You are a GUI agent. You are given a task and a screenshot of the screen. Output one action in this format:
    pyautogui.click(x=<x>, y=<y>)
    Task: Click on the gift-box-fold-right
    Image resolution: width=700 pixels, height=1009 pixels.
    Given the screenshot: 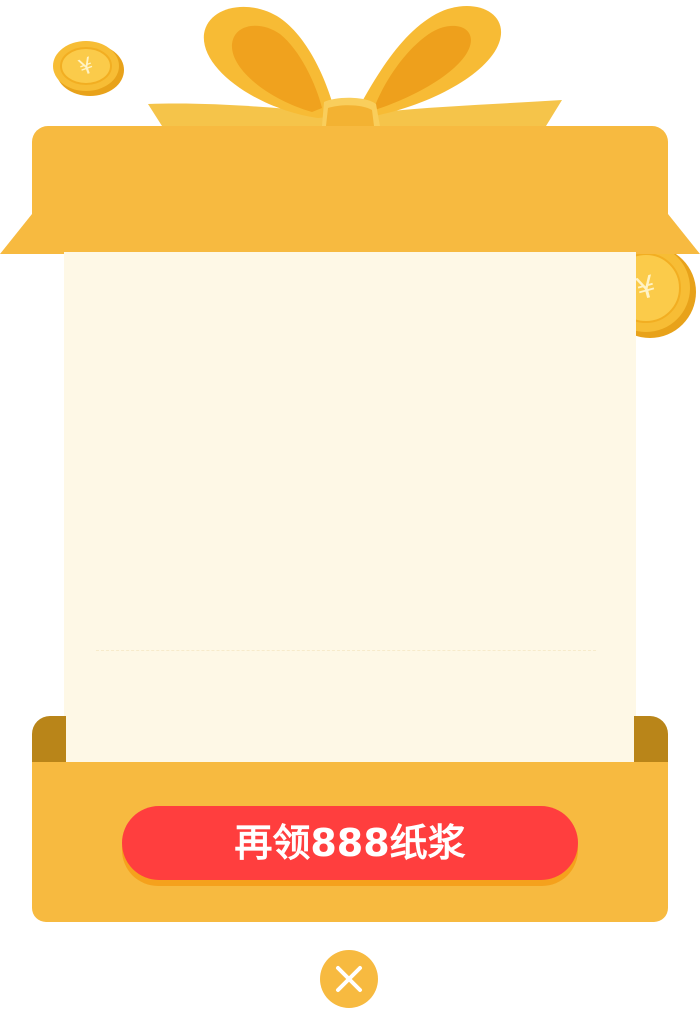 What is the action you would take?
    pyautogui.click(x=651, y=740)
    